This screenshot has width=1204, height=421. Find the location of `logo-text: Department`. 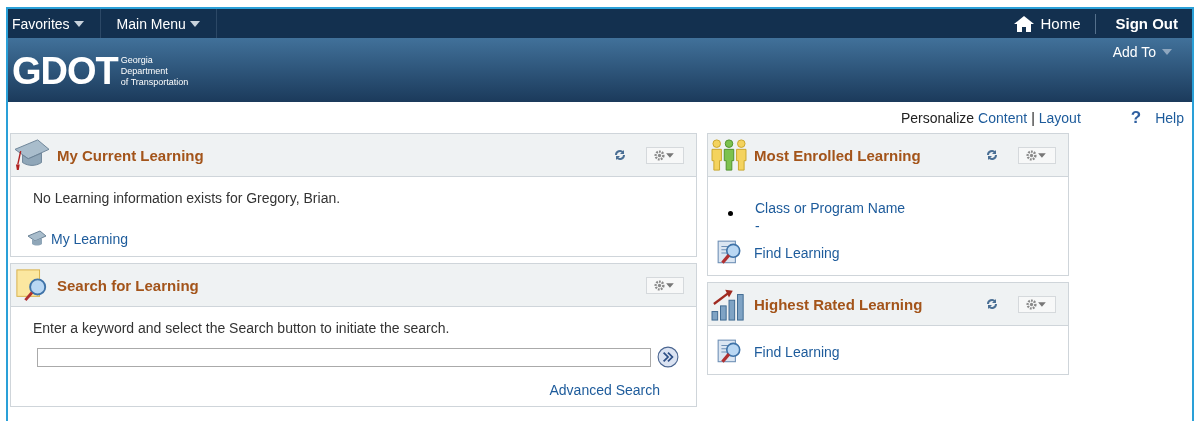

logo-text: Department is located at coordinates (144, 71).